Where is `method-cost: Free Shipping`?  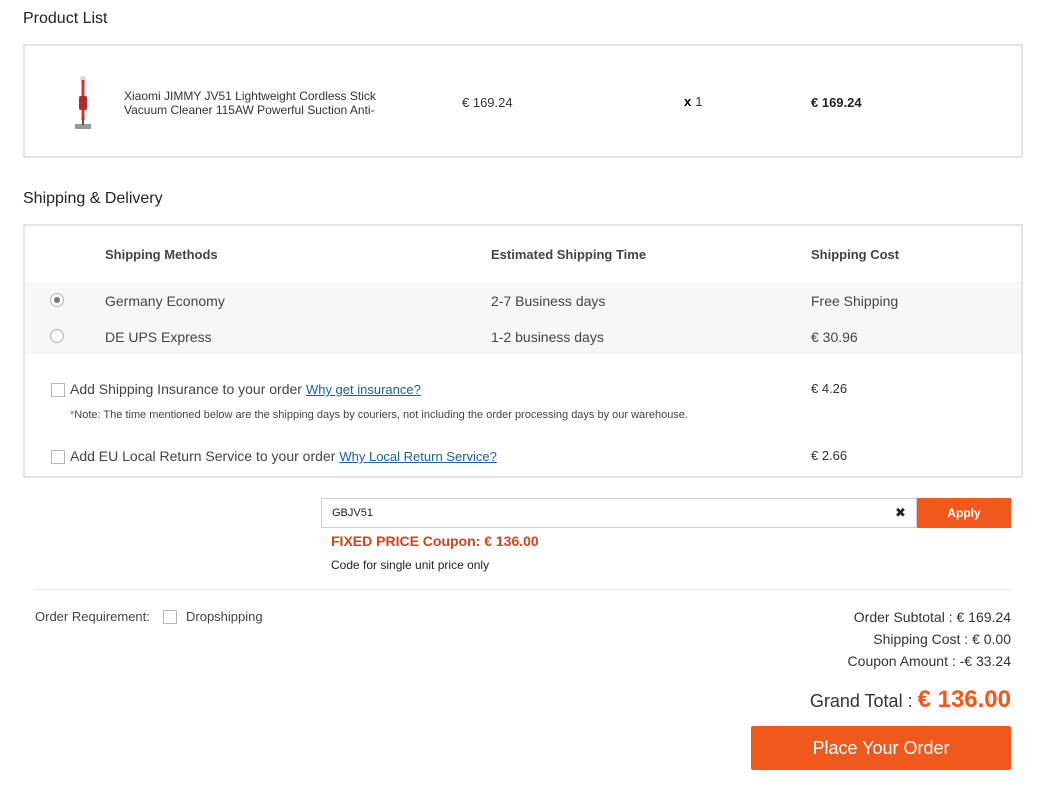 method-cost: Free Shipping is located at coordinates (855, 301).